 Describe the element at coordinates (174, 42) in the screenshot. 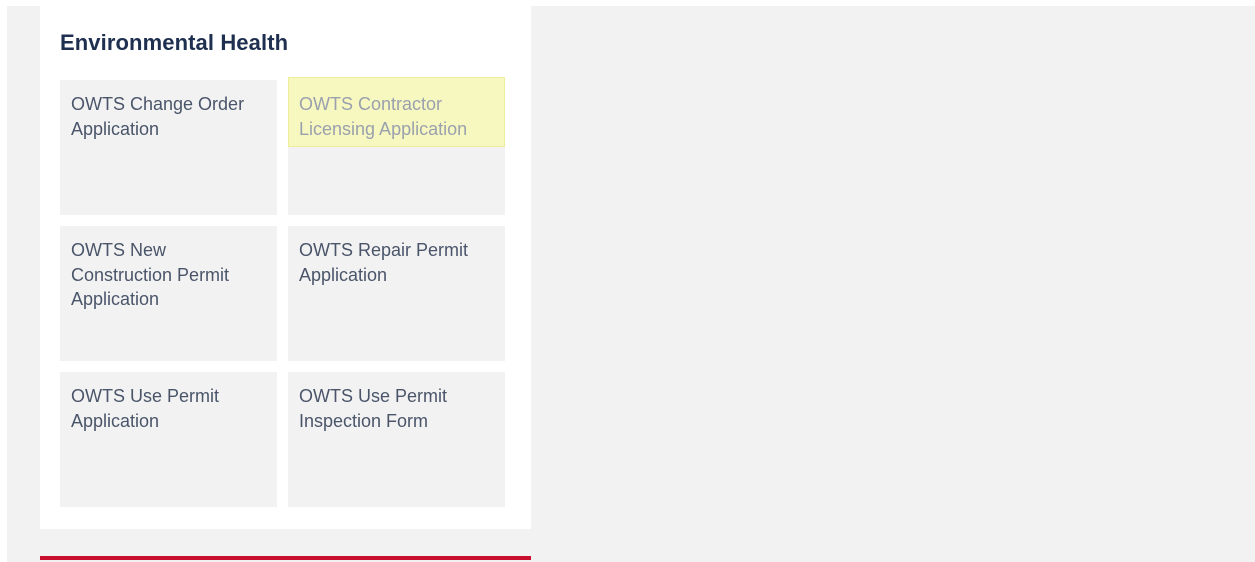

I see `section-title: Environmental Health` at that location.